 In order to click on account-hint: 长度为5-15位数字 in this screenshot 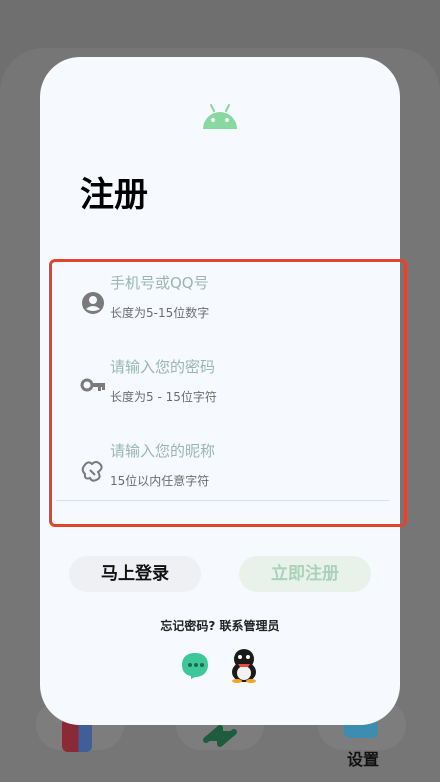, I will do `click(160, 313)`.